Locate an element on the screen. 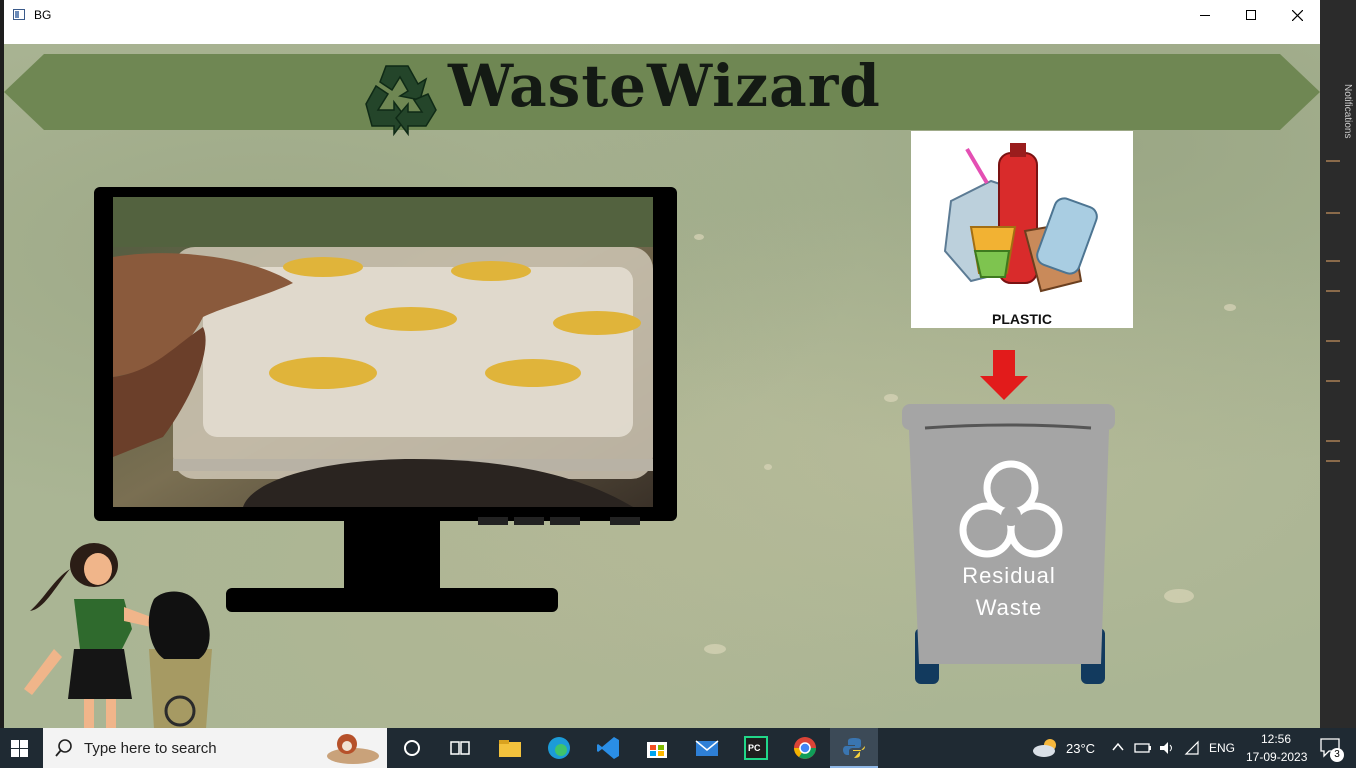  down-arrow-icon is located at coordinates (1004, 375).